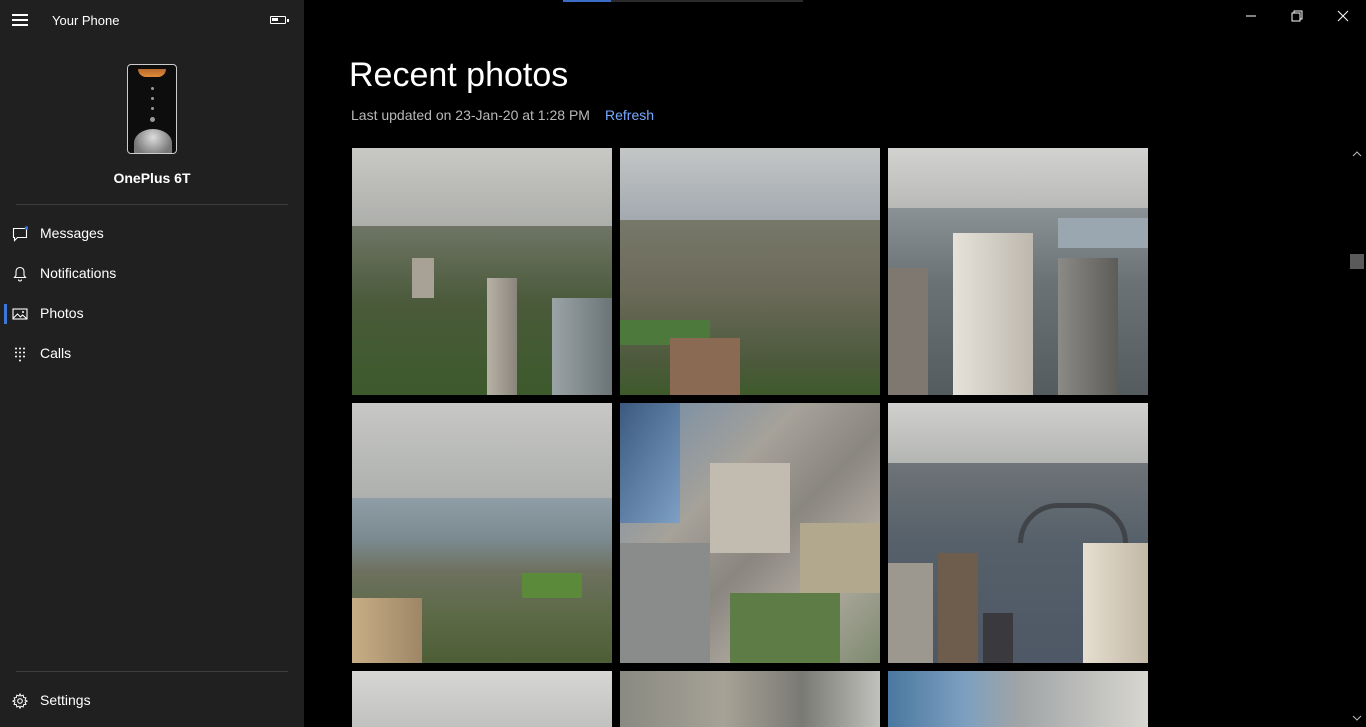 This screenshot has width=1366, height=727. I want to click on sidebar-item-label: Calls, so click(56, 353).